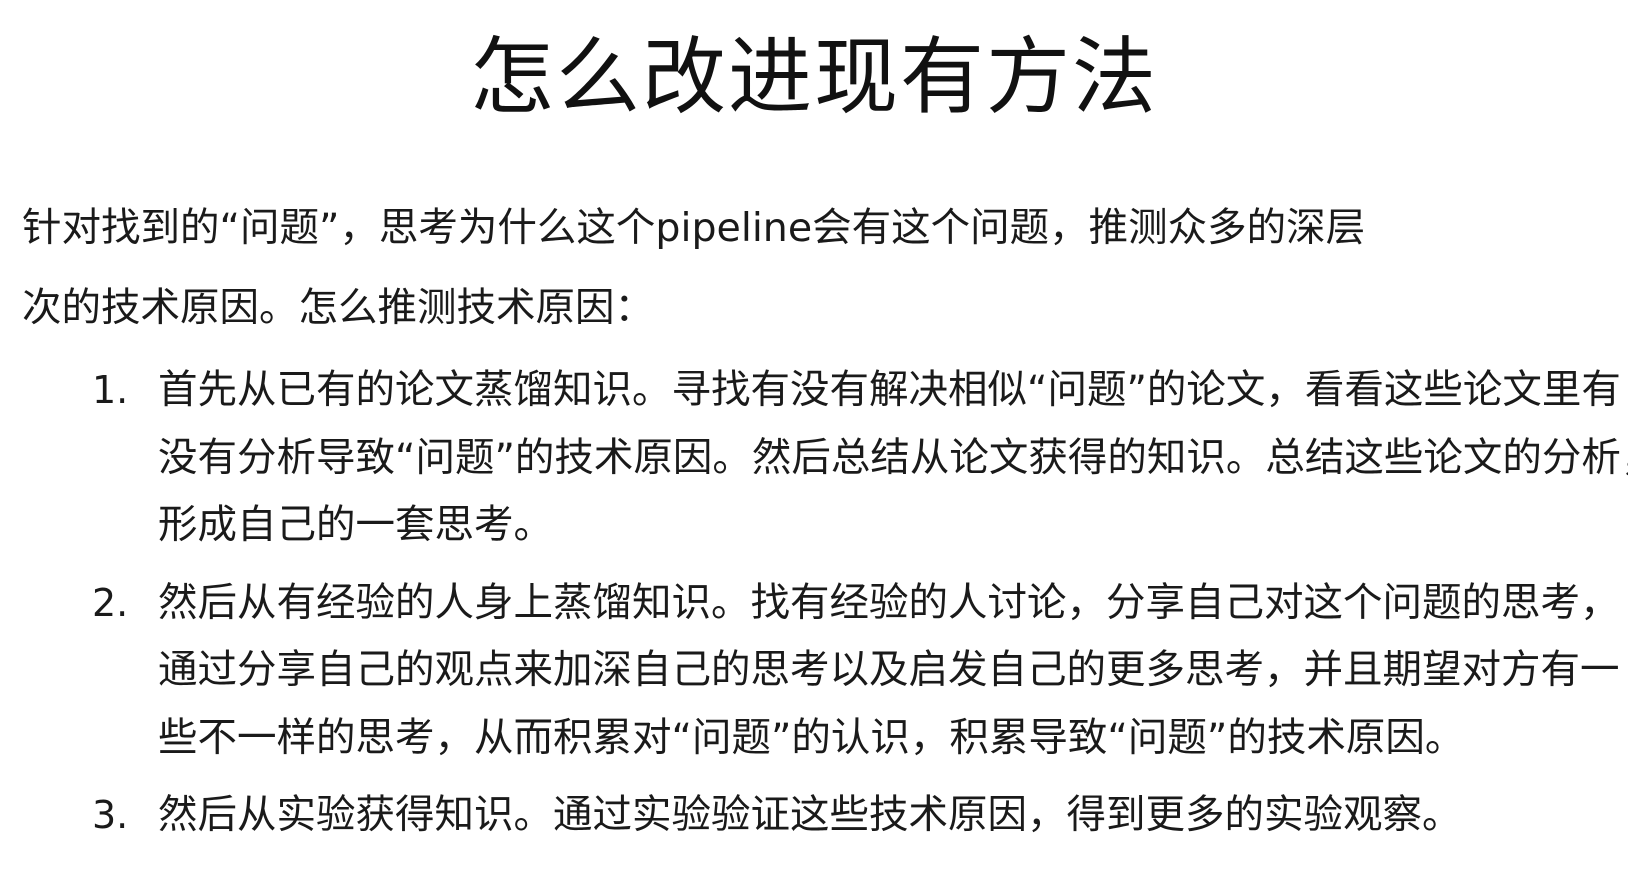  What do you see at coordinates (889, 670) in the screenshot?
I see `list-item-line: 通过分享自己的观点来加深自己的思考以及启发自己的更多思考，并且期望对方有一` at bounding box center [889, 670].